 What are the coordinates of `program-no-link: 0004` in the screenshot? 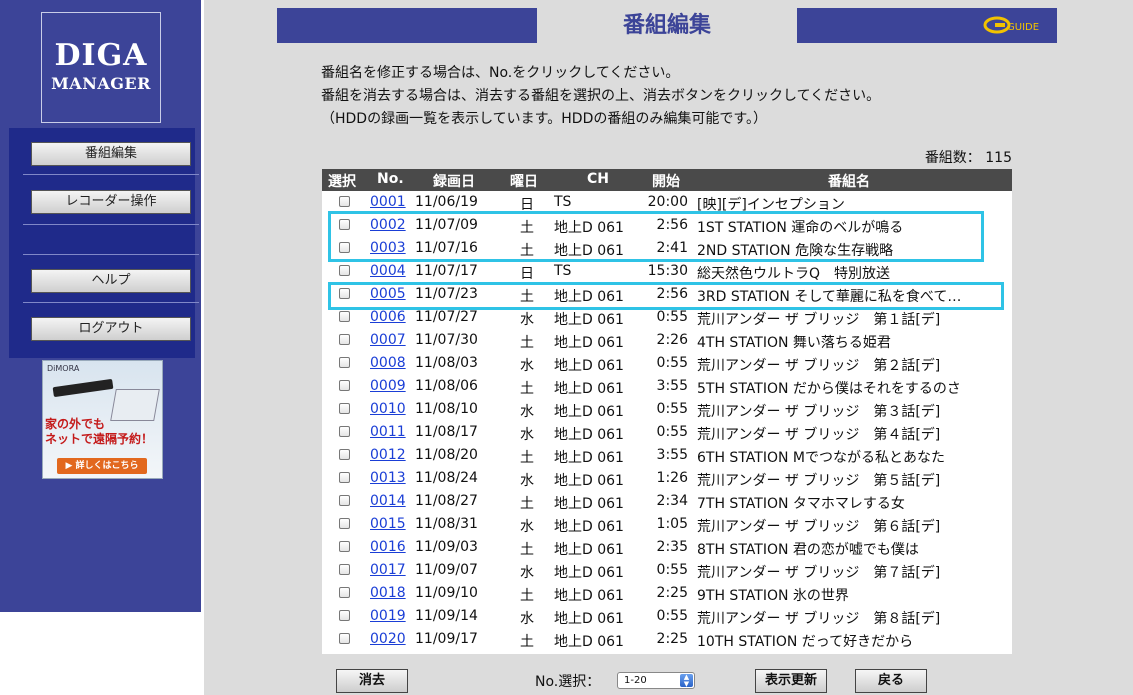 It's located at (388, 271).